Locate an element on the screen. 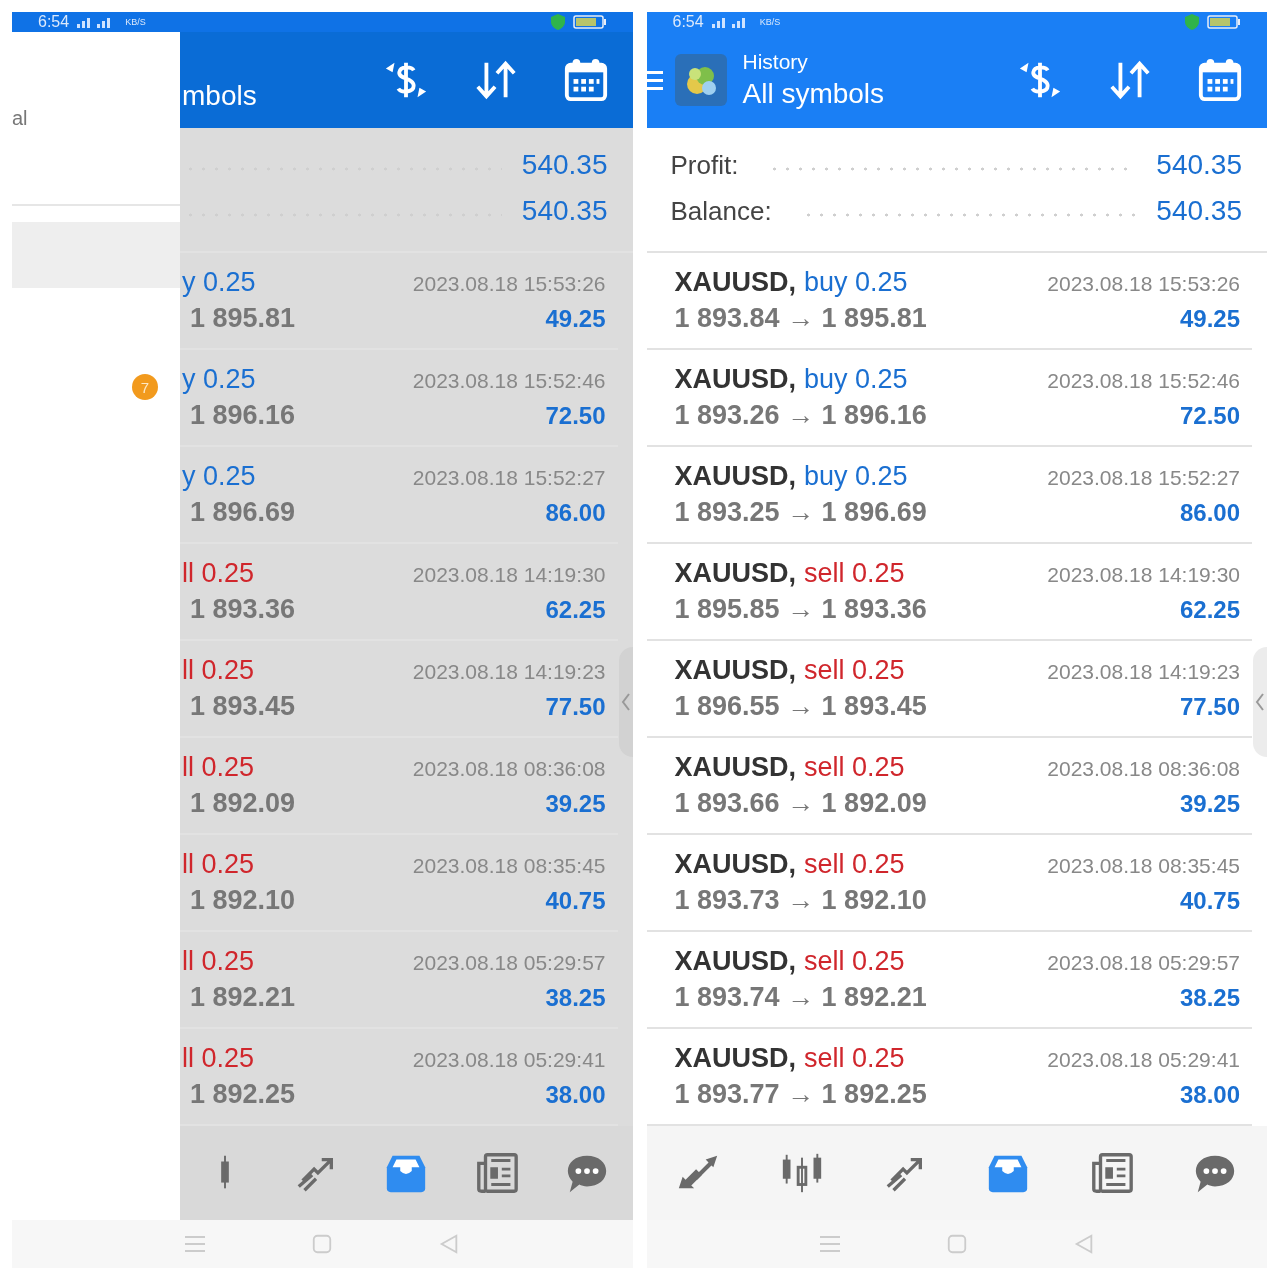 The width and height of the screenshot is (1280, 1280). deal-prices: 1 893.77 → 1 892.25 is located at coordinates (800, 1094).